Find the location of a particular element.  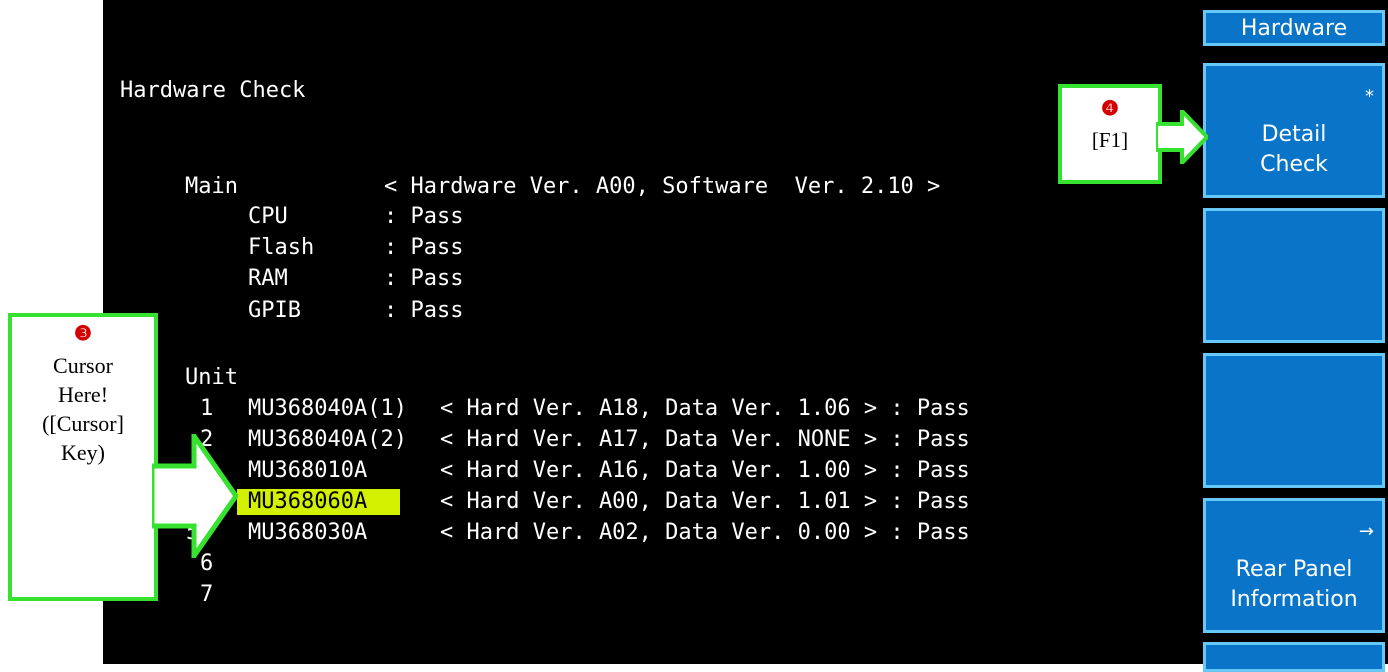

main-item-name: GPIB is located at coordinates (274, 310).